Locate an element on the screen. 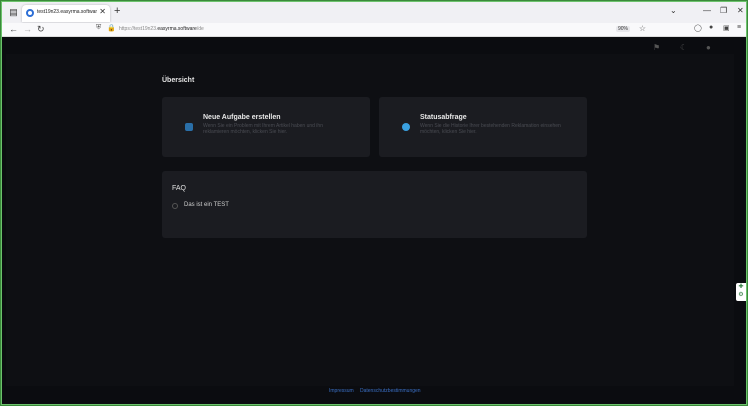  bookmark-star-icon: ☆ is located at coordinates (642, 28).